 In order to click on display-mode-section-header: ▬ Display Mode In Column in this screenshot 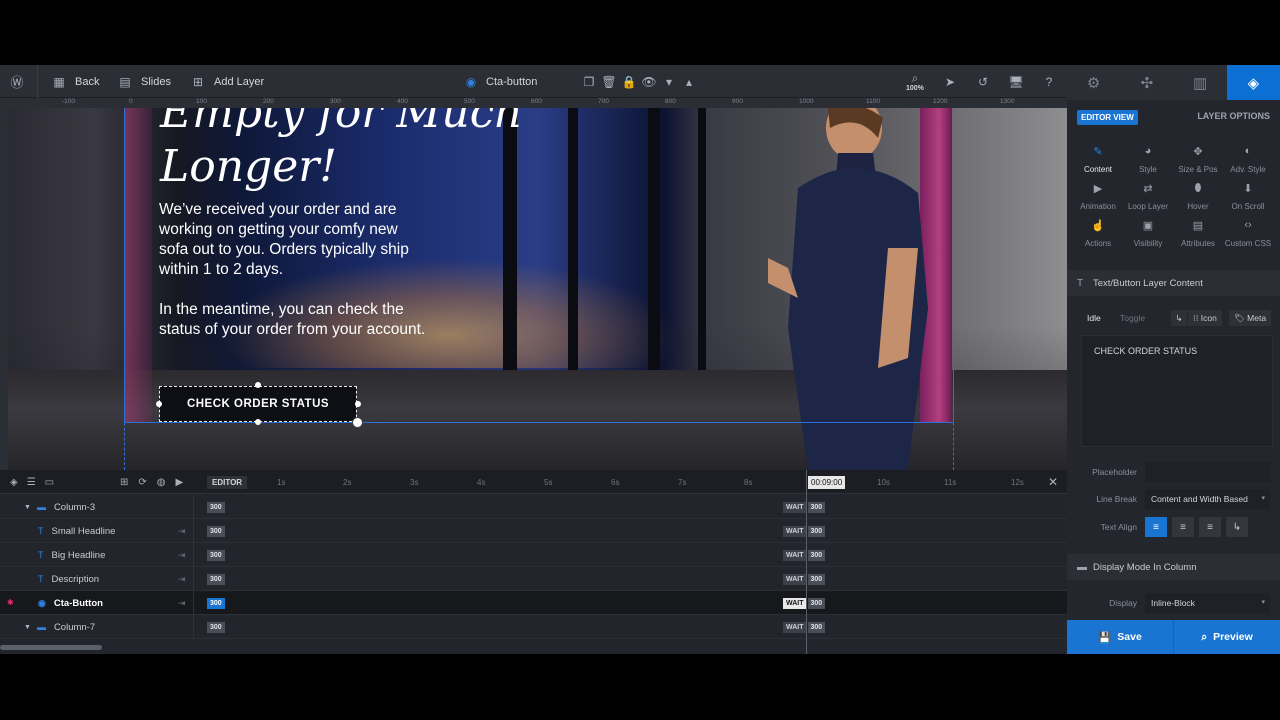, I will do `click(1173, 567)`.